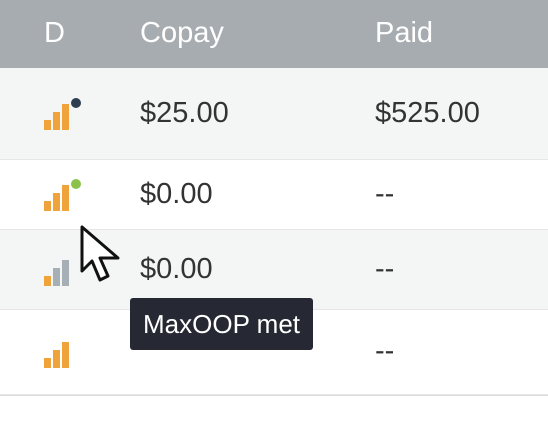 Image resolution: width=548 pixels, height=442 pixels. Describe the element at coordinates (184, 112) in the screenshot. I see `table-cell: $25.00` at that location.